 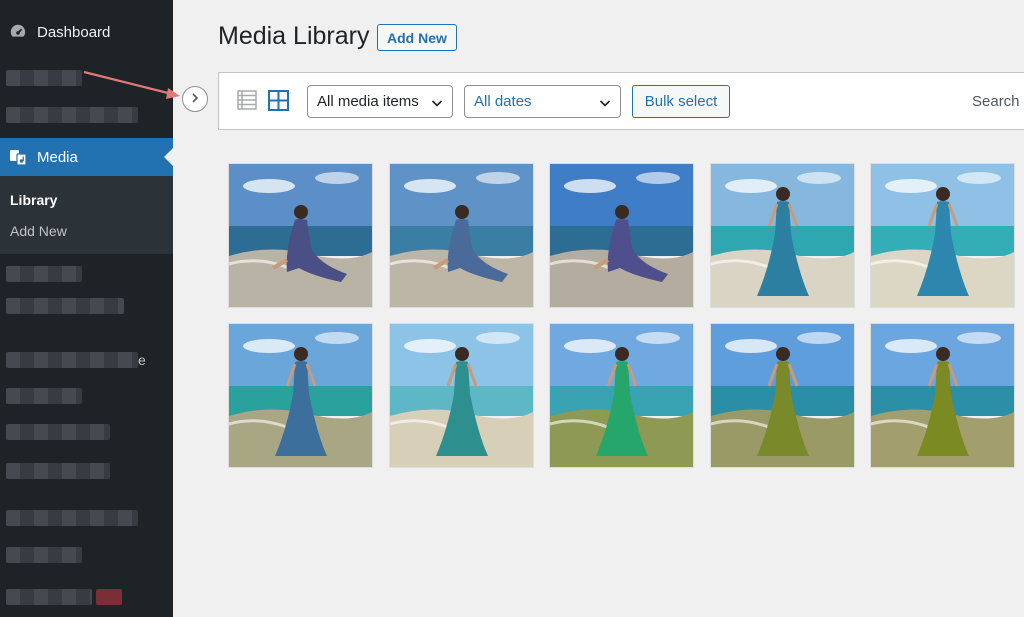 What do you see at coordinates (38, 231) in the screenshot?
I see `submenu-item-add-new: Add New` at bounding box center [38, 231].